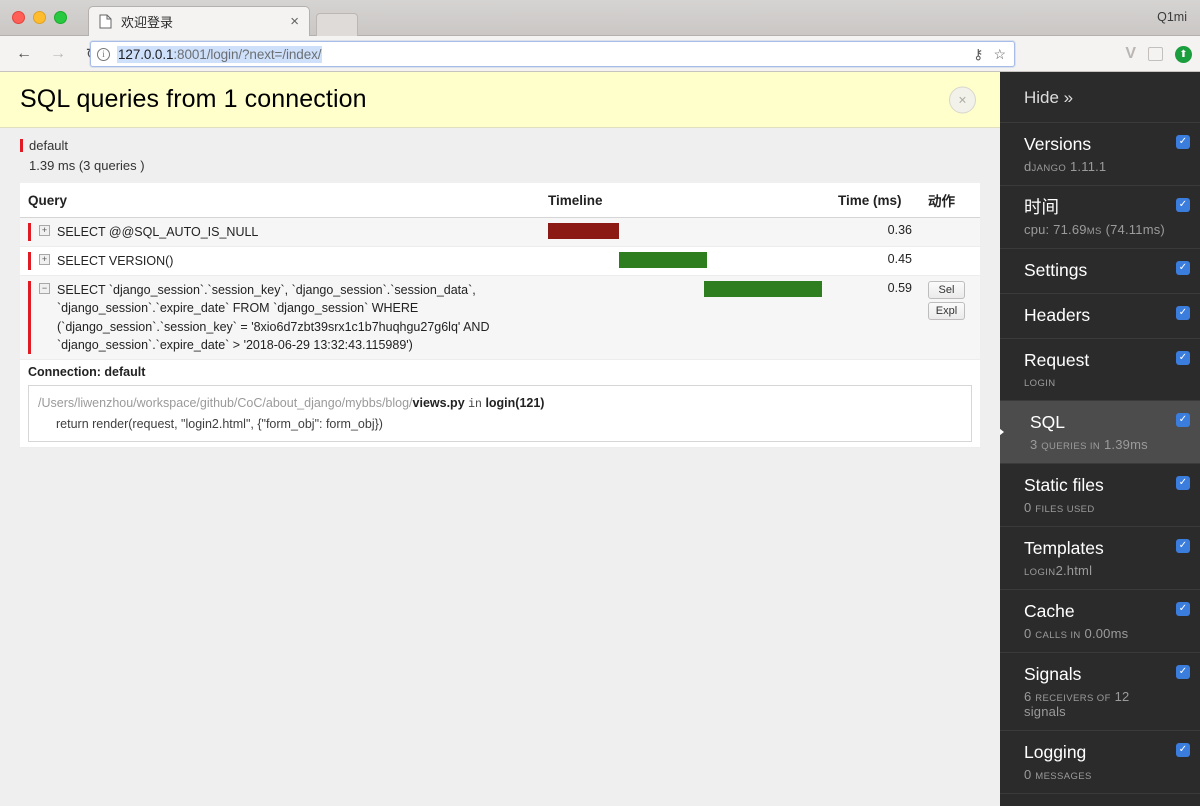 This screenshot has width=1200, height=806. I want to click on sidebar-item-label: Versions, so click(1058, 144).